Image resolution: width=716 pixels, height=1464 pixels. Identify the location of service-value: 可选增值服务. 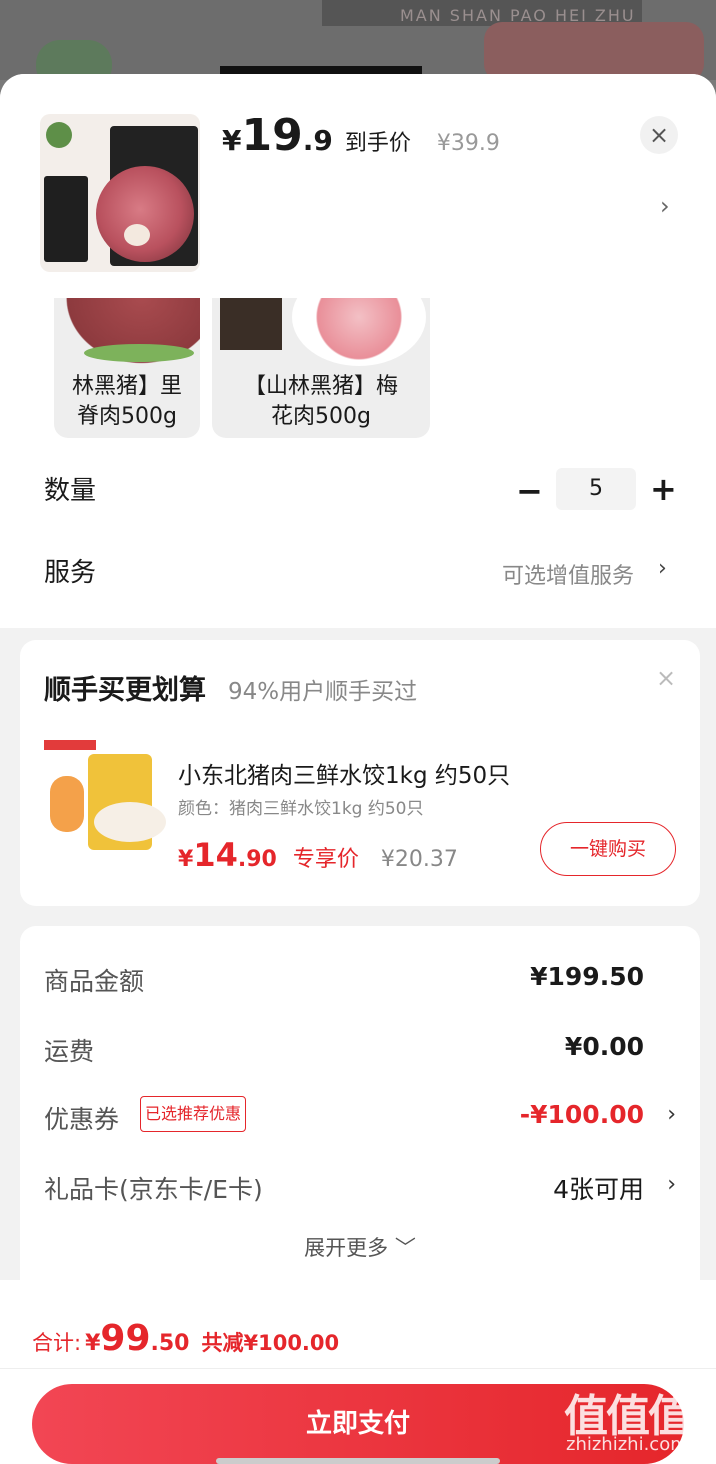
(568, 574).